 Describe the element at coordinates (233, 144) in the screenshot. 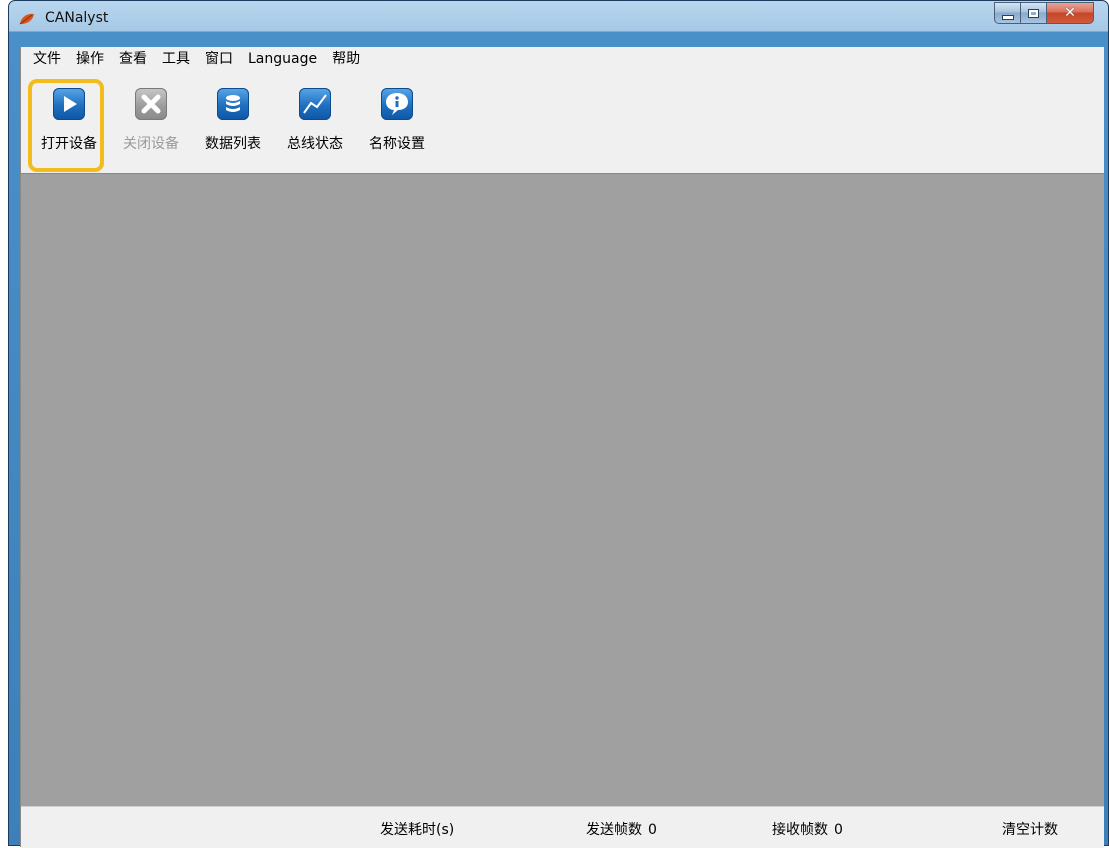

I see `data-list-label: 数据列表` at that location.